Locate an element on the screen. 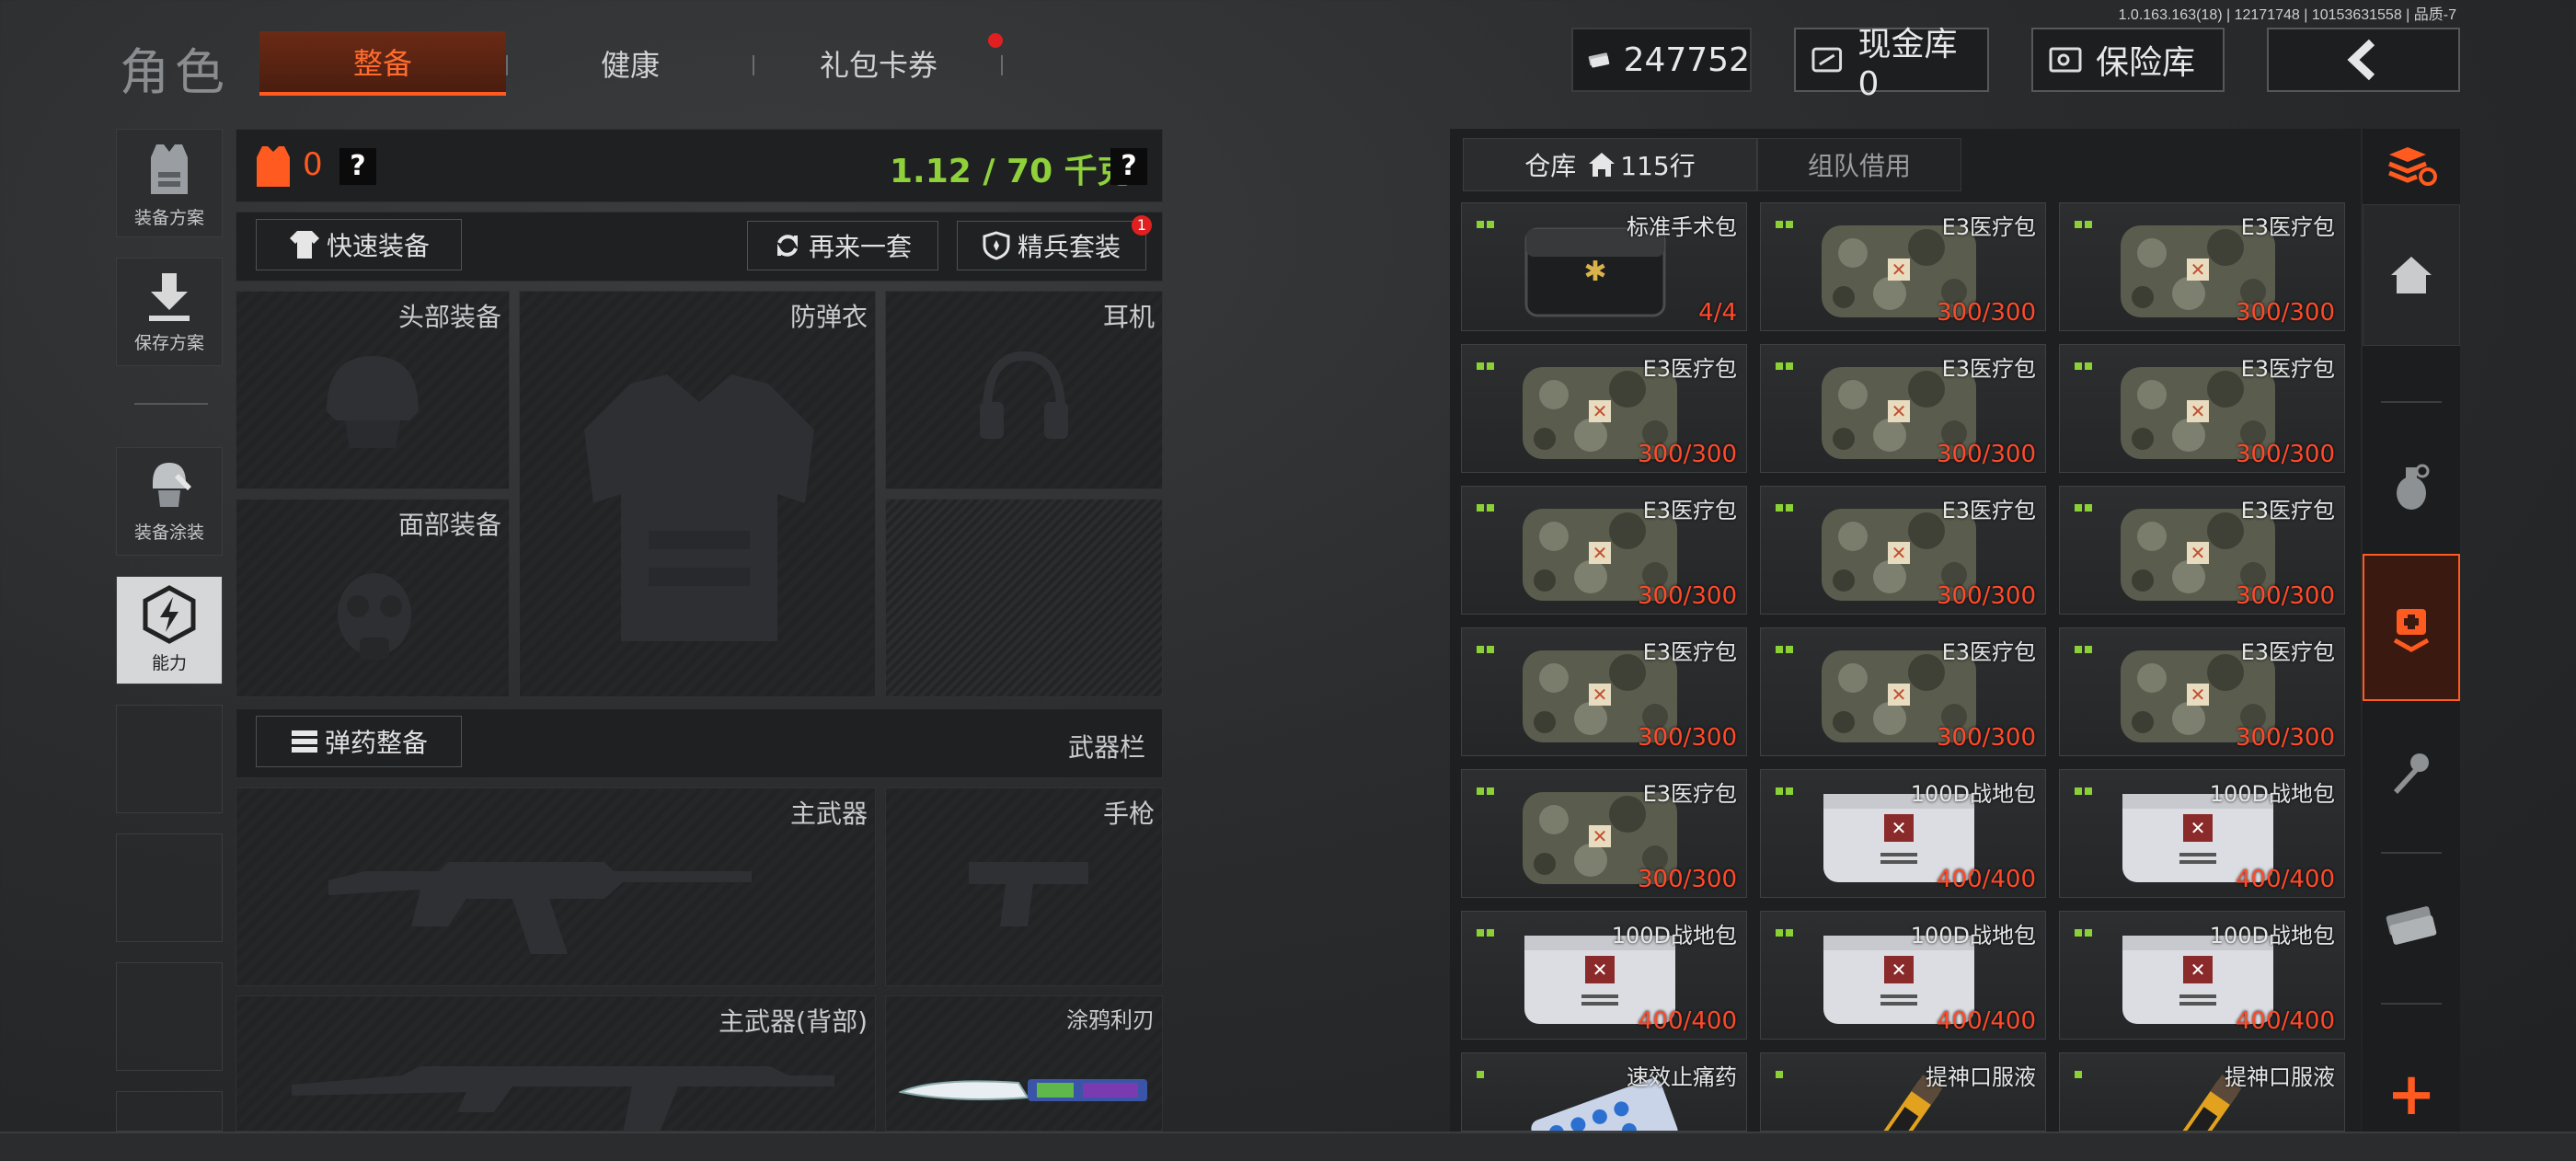 The height and width of the screenshot is (1161, 2576). ammo-prep-button: 弹药整备 is located at coordinates (359, 742).